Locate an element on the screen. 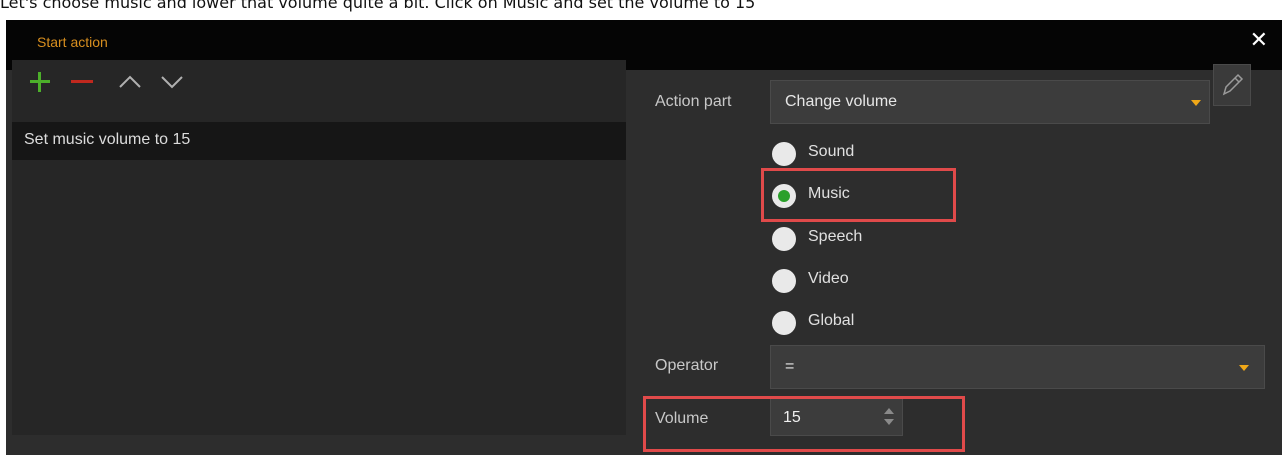 The image size is (1288, 455). spin-down-icon is located at coordinates (889, 422).